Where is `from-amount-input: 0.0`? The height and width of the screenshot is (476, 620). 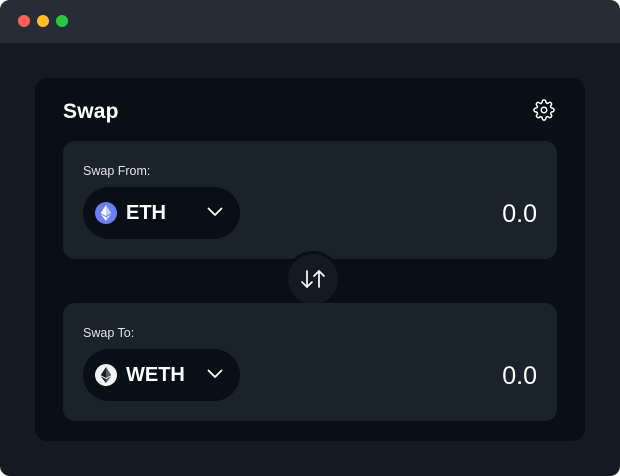
from-amount-input: 0.0 is located at coordinates (519, 214).